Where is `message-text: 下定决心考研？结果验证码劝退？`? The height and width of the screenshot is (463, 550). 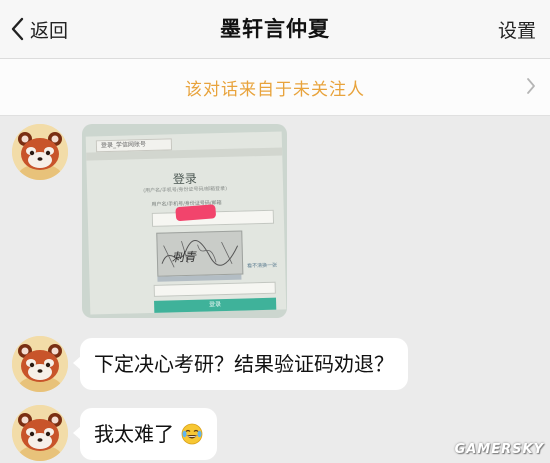 message-text: 下定决心考研？结果验证码劝退？ is located at coordinates (244, 364).